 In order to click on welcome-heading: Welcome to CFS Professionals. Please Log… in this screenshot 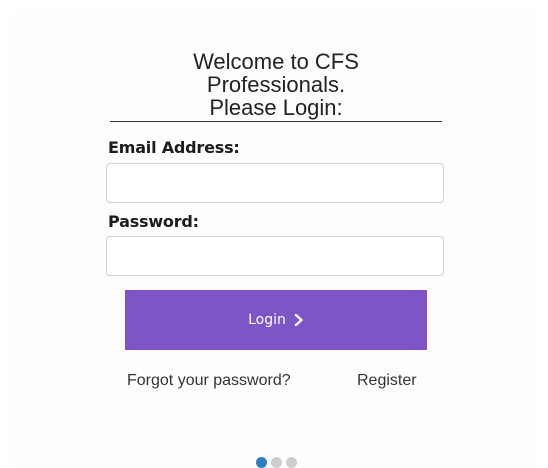, I will do `click(276, 86)`.